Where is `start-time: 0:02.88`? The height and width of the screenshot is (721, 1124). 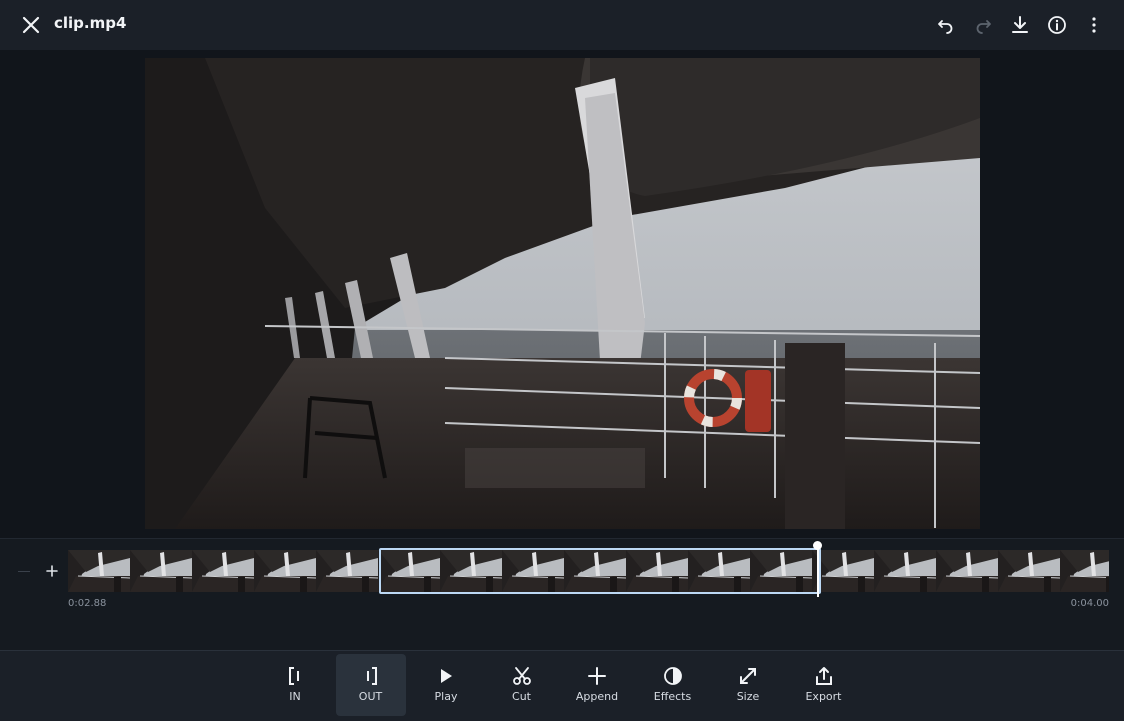
start-time: 0:02.88 is located at coordinates (87, 603).